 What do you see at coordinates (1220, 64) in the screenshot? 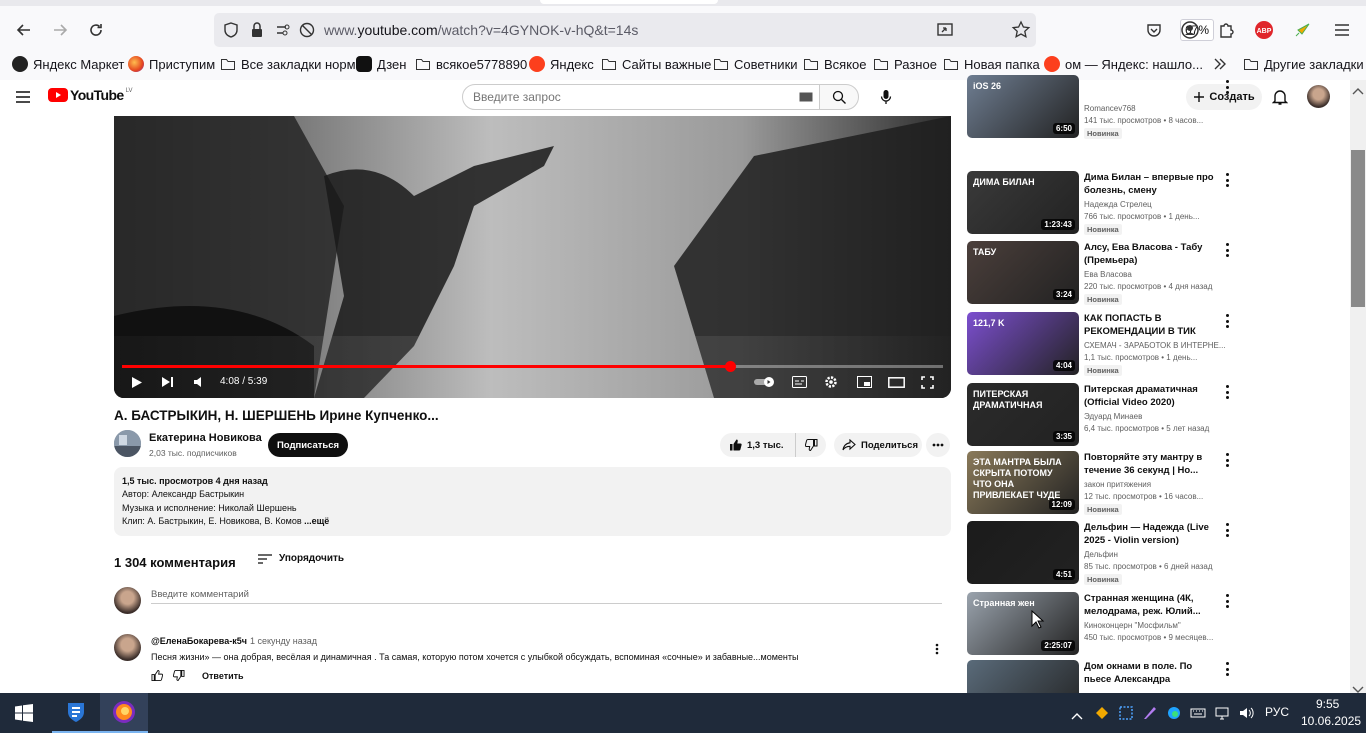
I see `bookmarks-overflow-button` at bounding box center [1220, 64].